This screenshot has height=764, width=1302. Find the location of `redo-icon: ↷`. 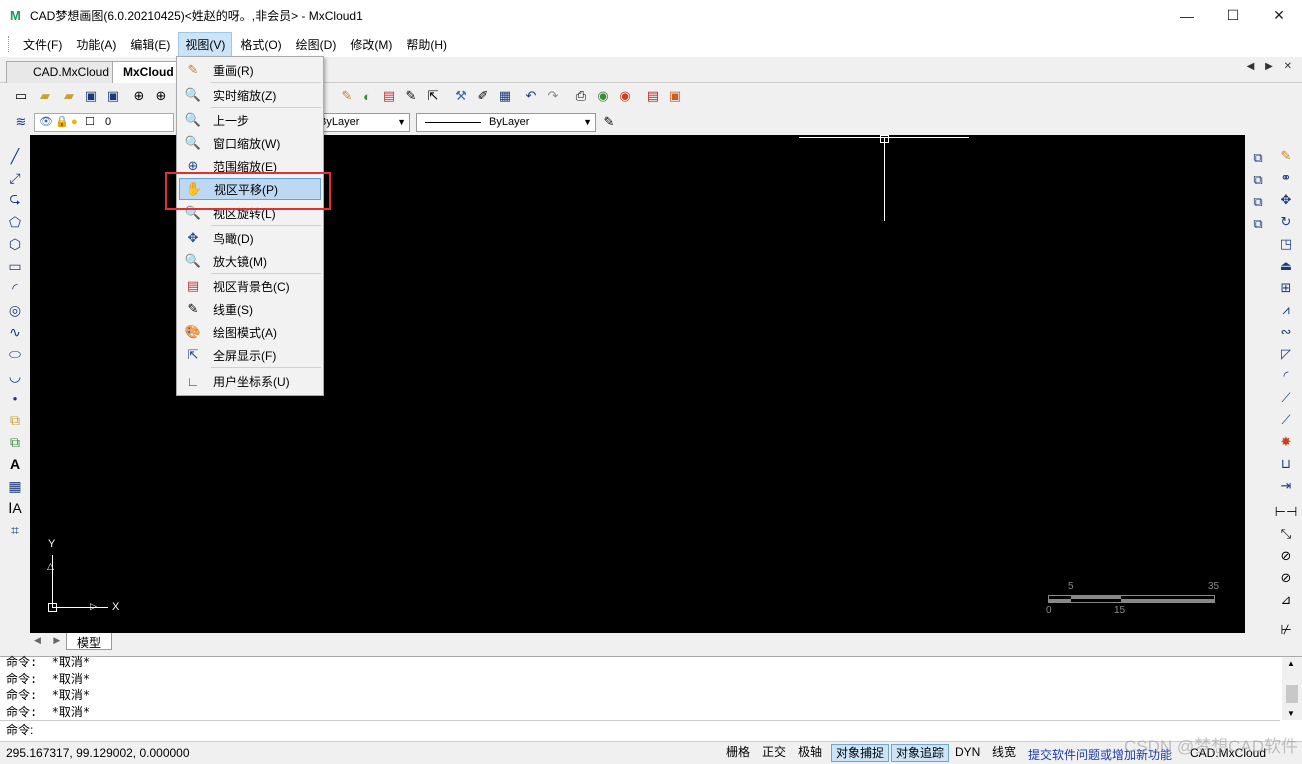

redo-icon: ↷ is located at coordinates (553, 96).